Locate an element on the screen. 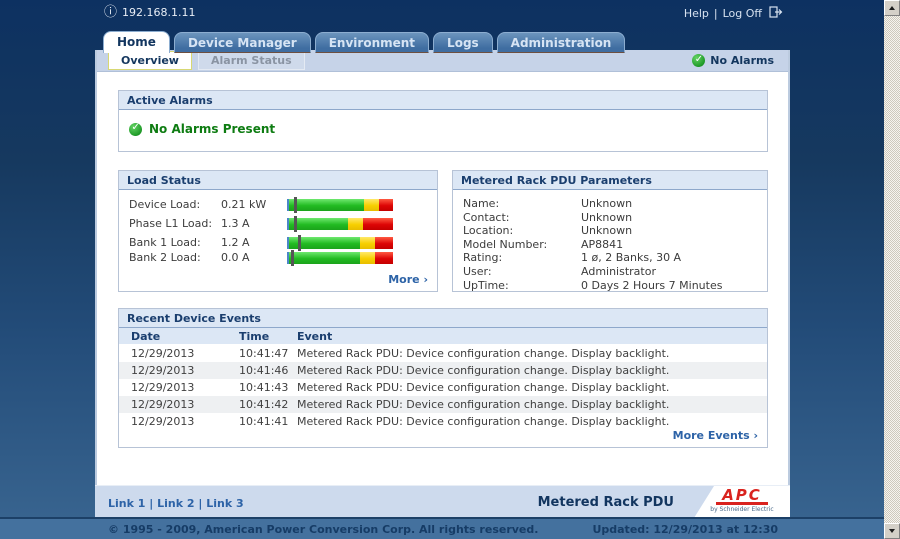 This screenshot has width=900, height=539. col-date: Date is located at coordinates (146, 336).